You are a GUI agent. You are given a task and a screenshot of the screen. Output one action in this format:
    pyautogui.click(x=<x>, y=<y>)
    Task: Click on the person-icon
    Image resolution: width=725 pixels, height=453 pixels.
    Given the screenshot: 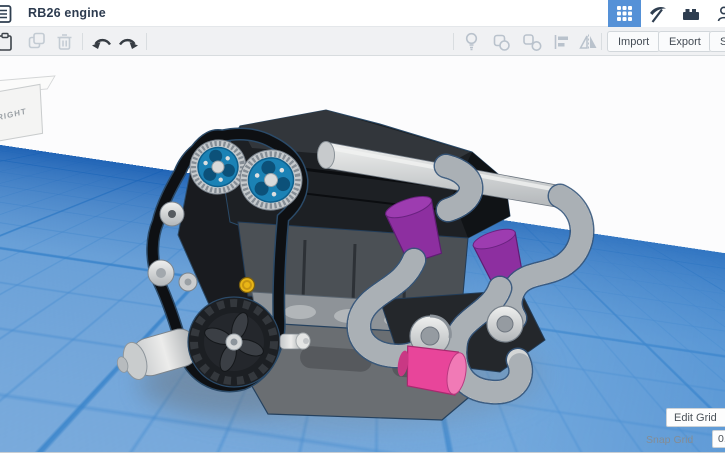 What is the action you would take?
    pyautogui.click(x=721, y=14)
    